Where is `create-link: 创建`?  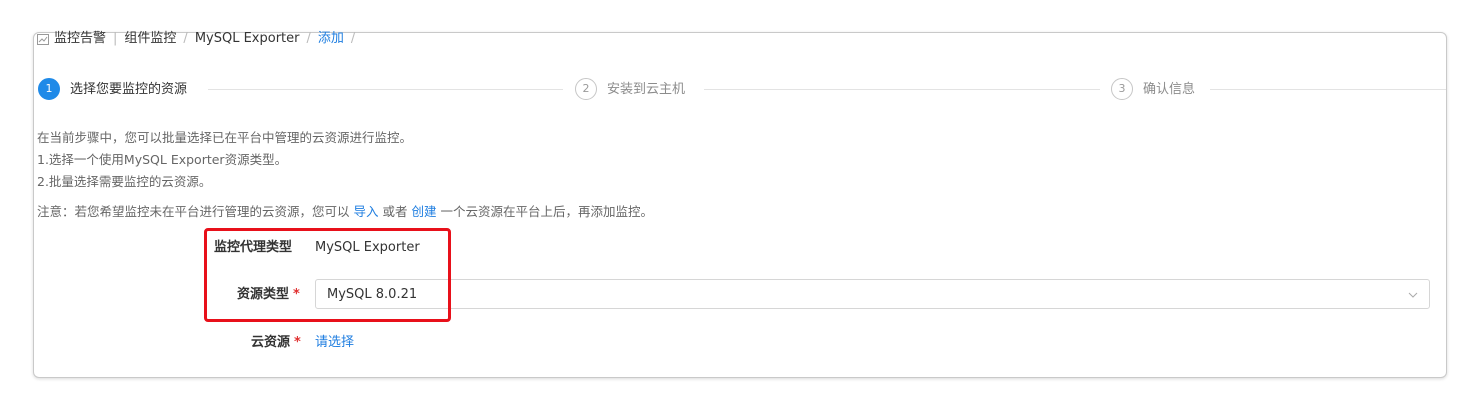 create-link: 创建 is located at coordinates (424, 211).